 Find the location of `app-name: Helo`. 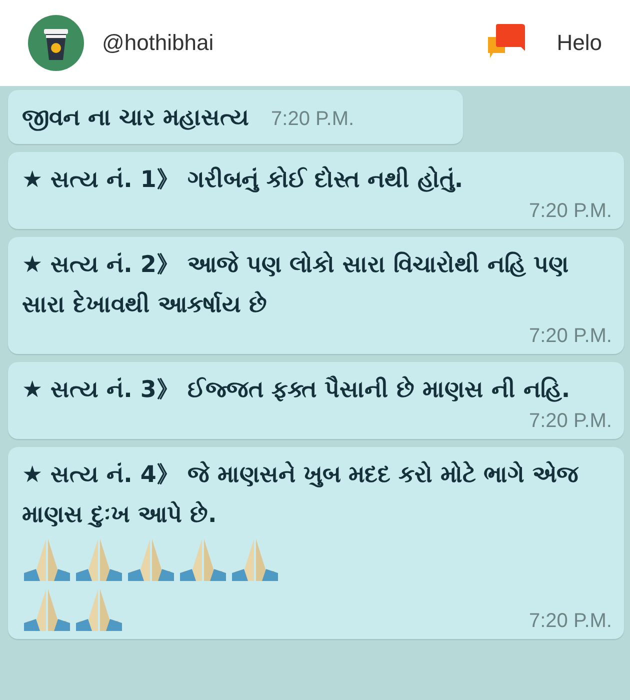

app-name: Helo is located at coordinates (579, 43).